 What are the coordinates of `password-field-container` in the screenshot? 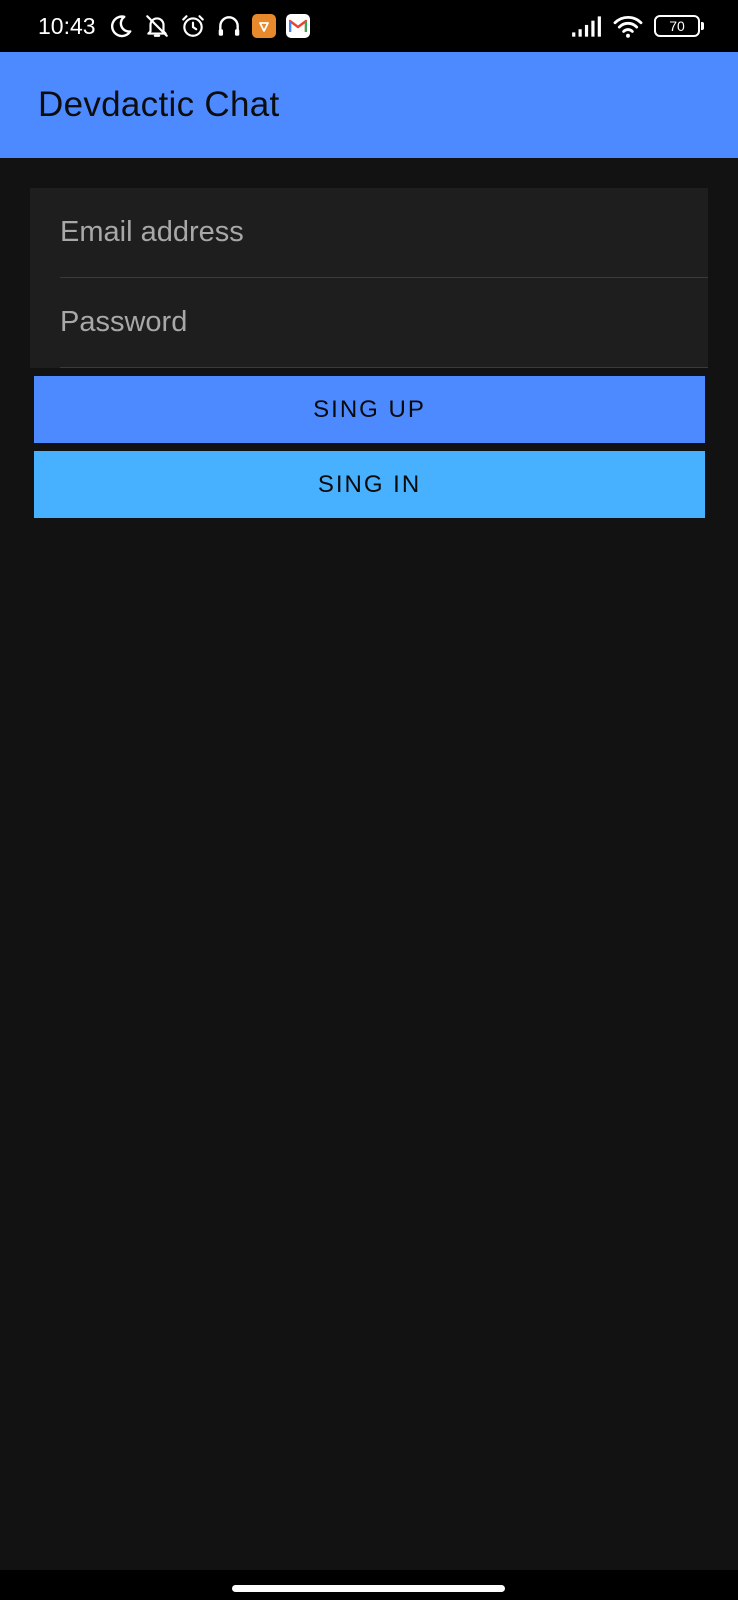 It's located at (384, 323).